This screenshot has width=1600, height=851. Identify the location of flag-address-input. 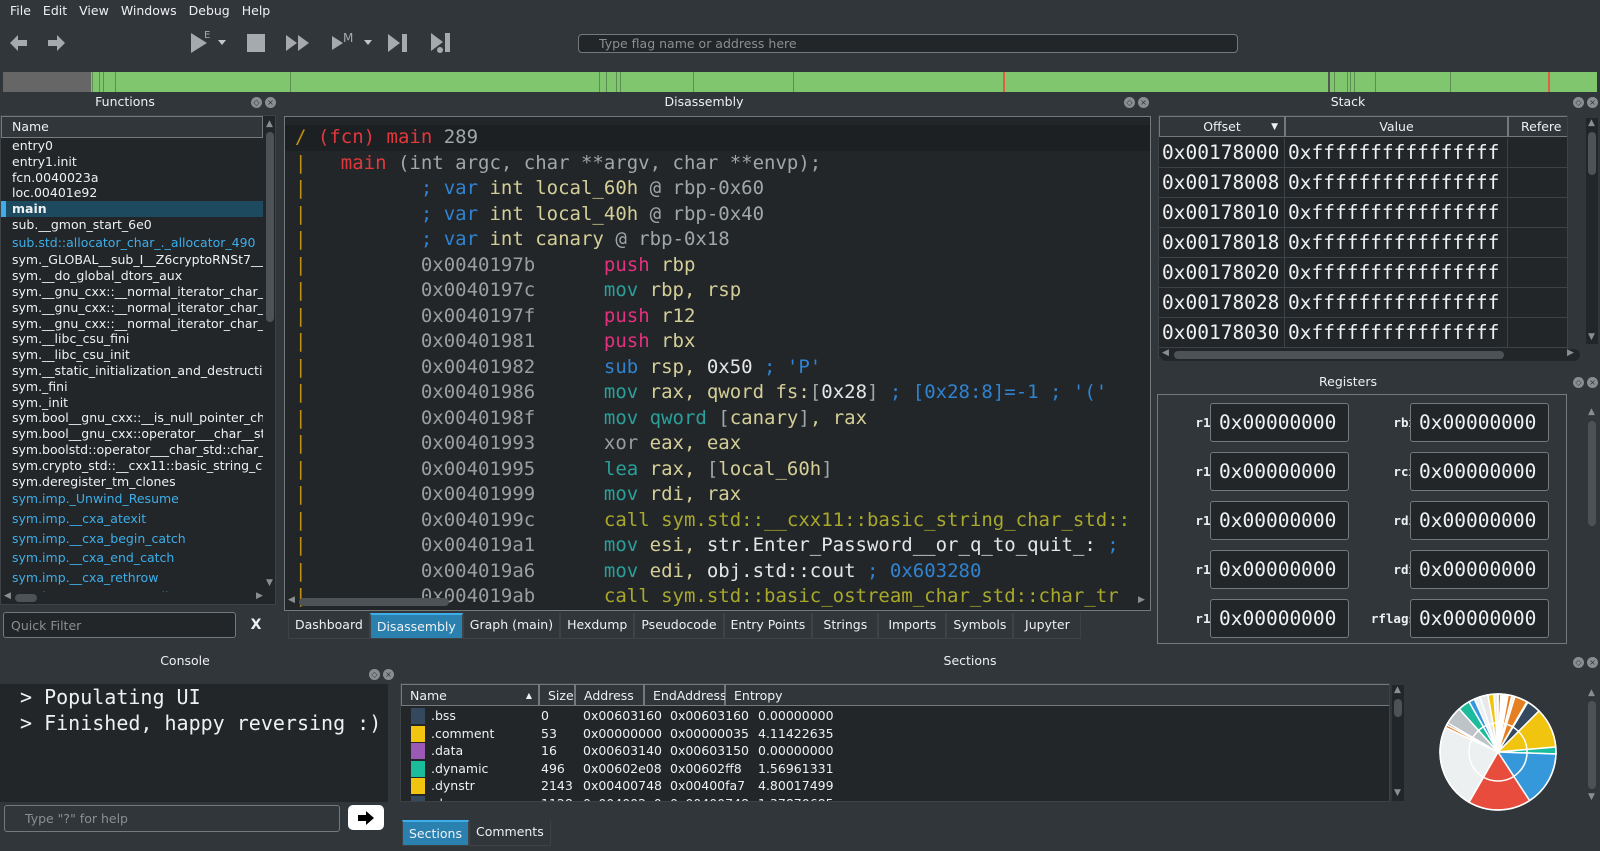
(908, 43).